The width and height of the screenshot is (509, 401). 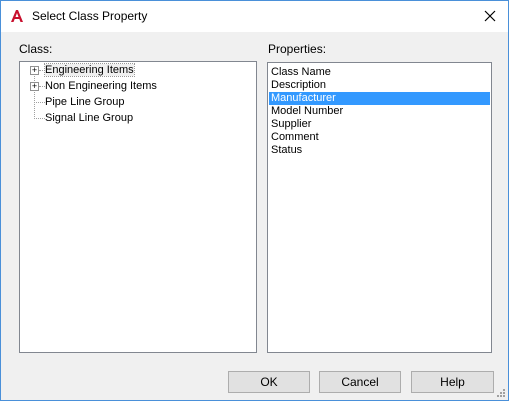 I want to click on list-item: Description, so click(x=379, y=85).